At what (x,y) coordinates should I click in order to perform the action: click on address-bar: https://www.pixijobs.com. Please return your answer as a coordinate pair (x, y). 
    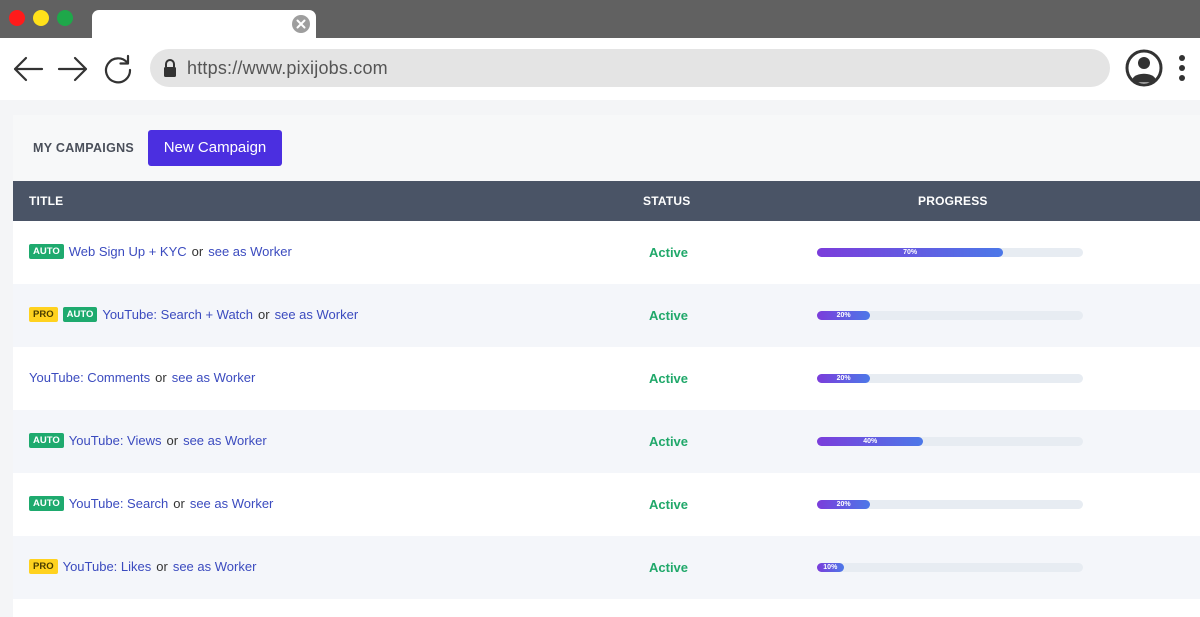
    Looking at the image, I should click on (630, 68).